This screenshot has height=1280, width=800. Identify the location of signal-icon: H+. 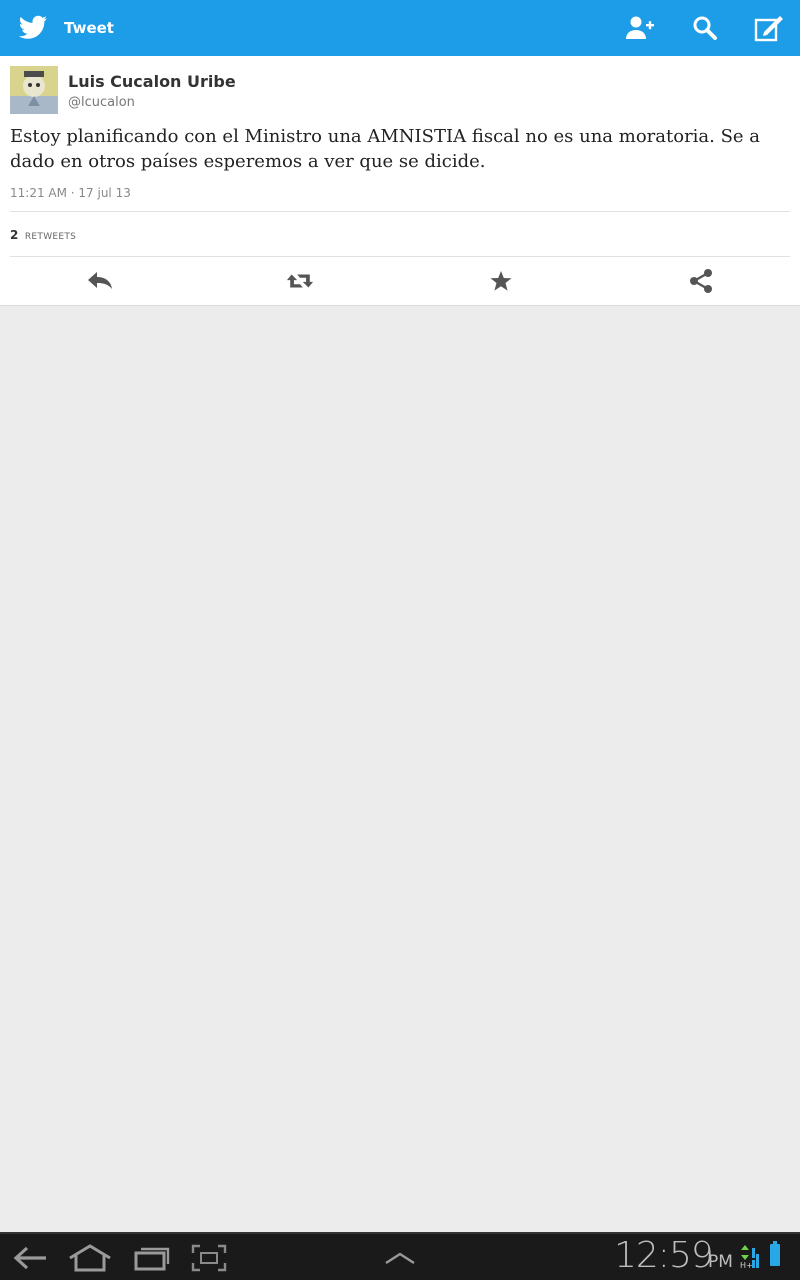
(751, 1259).